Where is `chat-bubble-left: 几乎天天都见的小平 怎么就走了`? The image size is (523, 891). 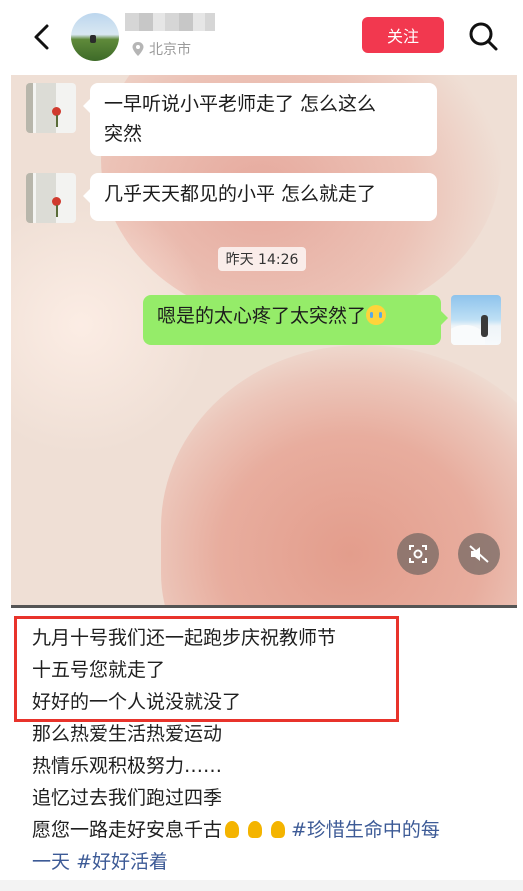
chat-bubble-left: 几乎天天都见的小平 怎么就走了 is located at coordinates (260, 197).